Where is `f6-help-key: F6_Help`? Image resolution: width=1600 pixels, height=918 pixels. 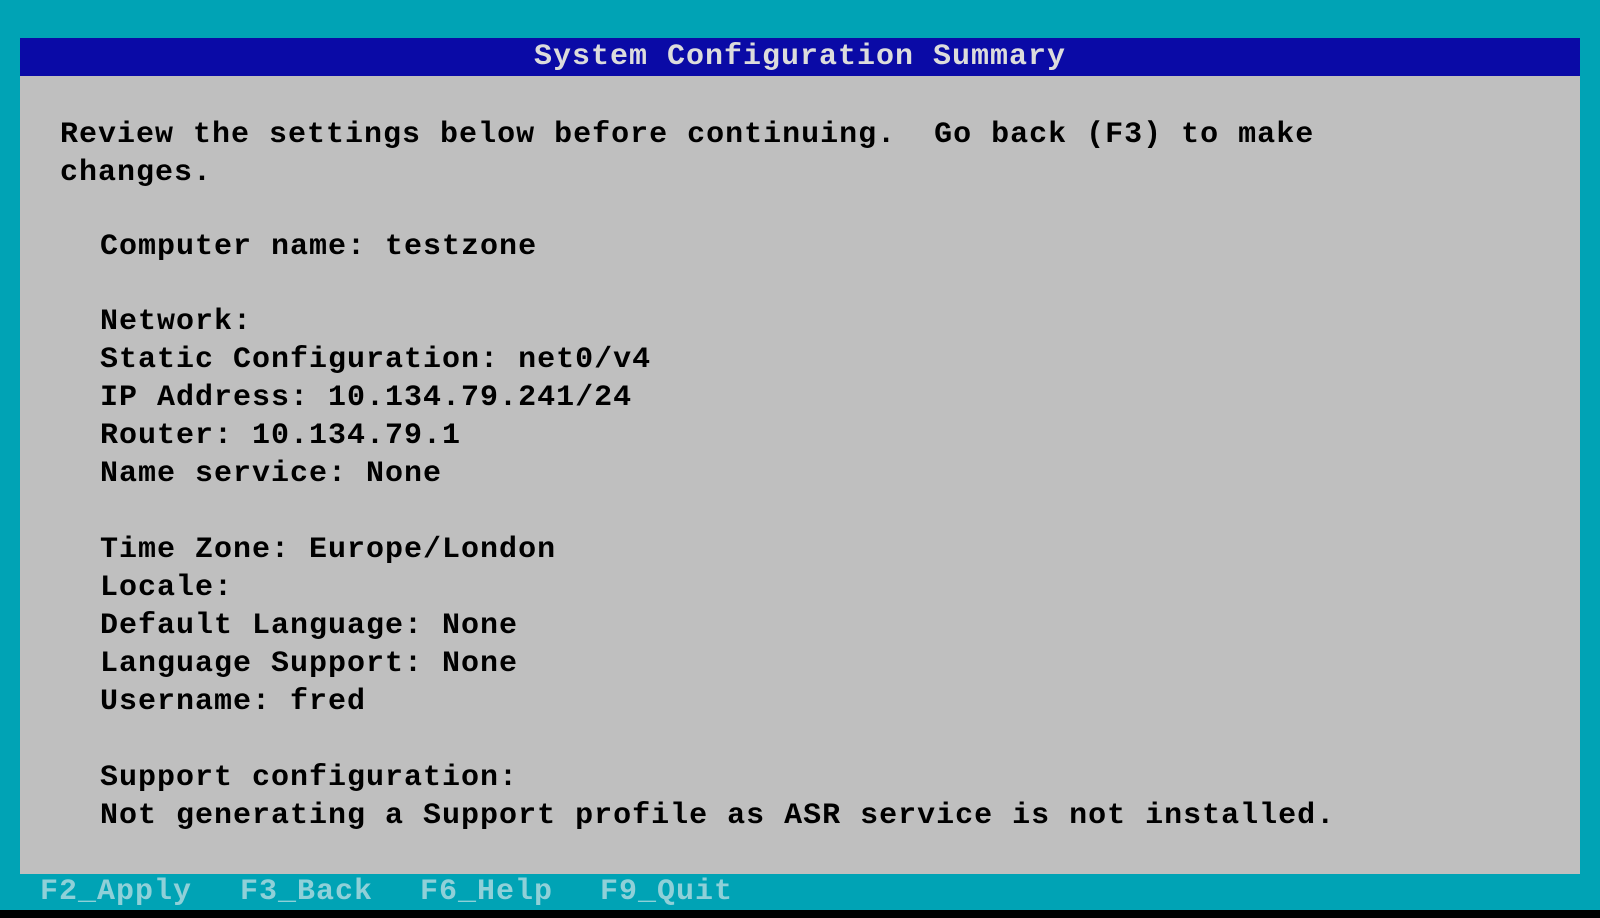
f6-help-key: F6_Help is located at coordinates (486, 892).